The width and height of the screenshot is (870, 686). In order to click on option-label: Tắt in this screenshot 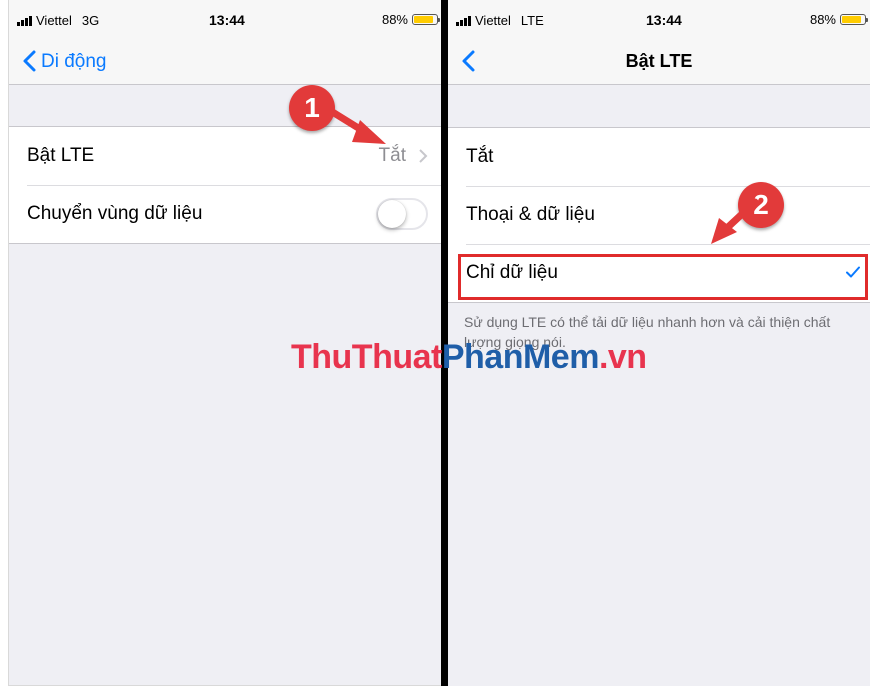, I will do `click(480, 156)`.